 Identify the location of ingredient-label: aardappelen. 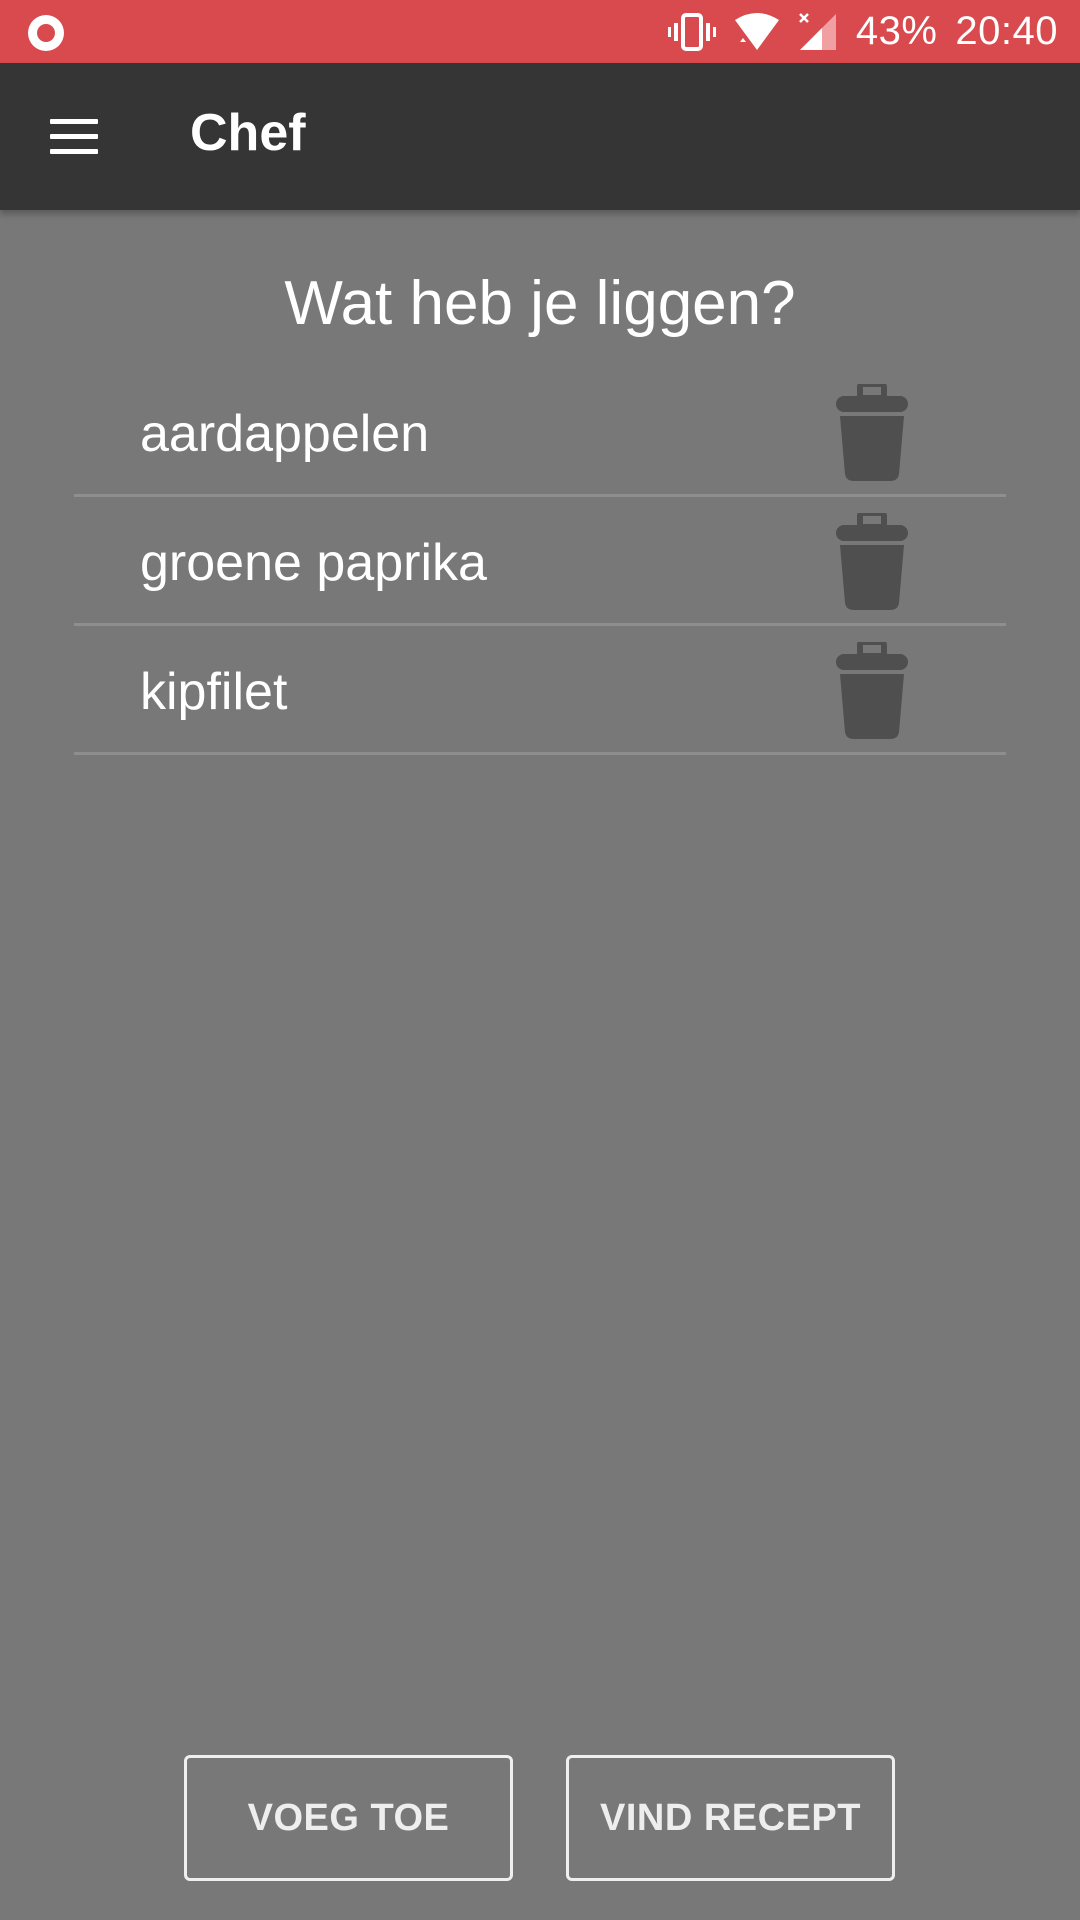
(285, 434).